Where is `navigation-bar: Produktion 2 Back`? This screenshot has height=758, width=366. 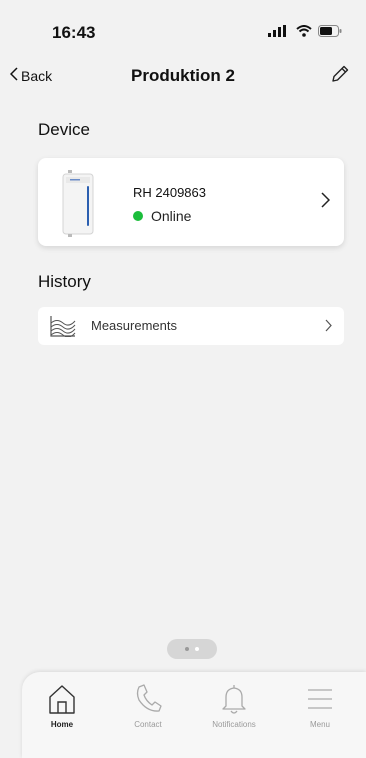 navigation-bar: Produktion 2 Back is located at coordinates (183, 76).